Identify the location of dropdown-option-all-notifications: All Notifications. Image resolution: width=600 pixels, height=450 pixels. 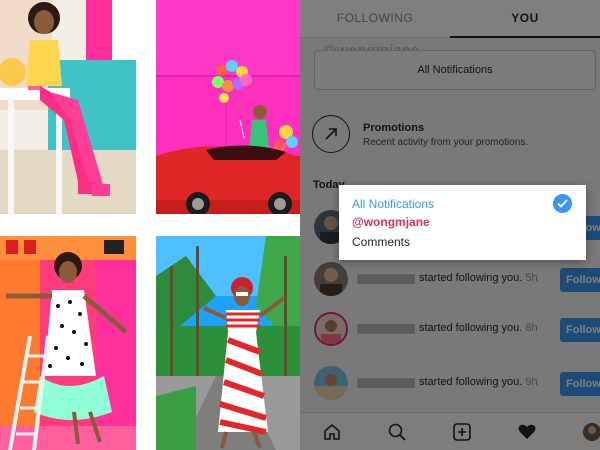
(393, 204).